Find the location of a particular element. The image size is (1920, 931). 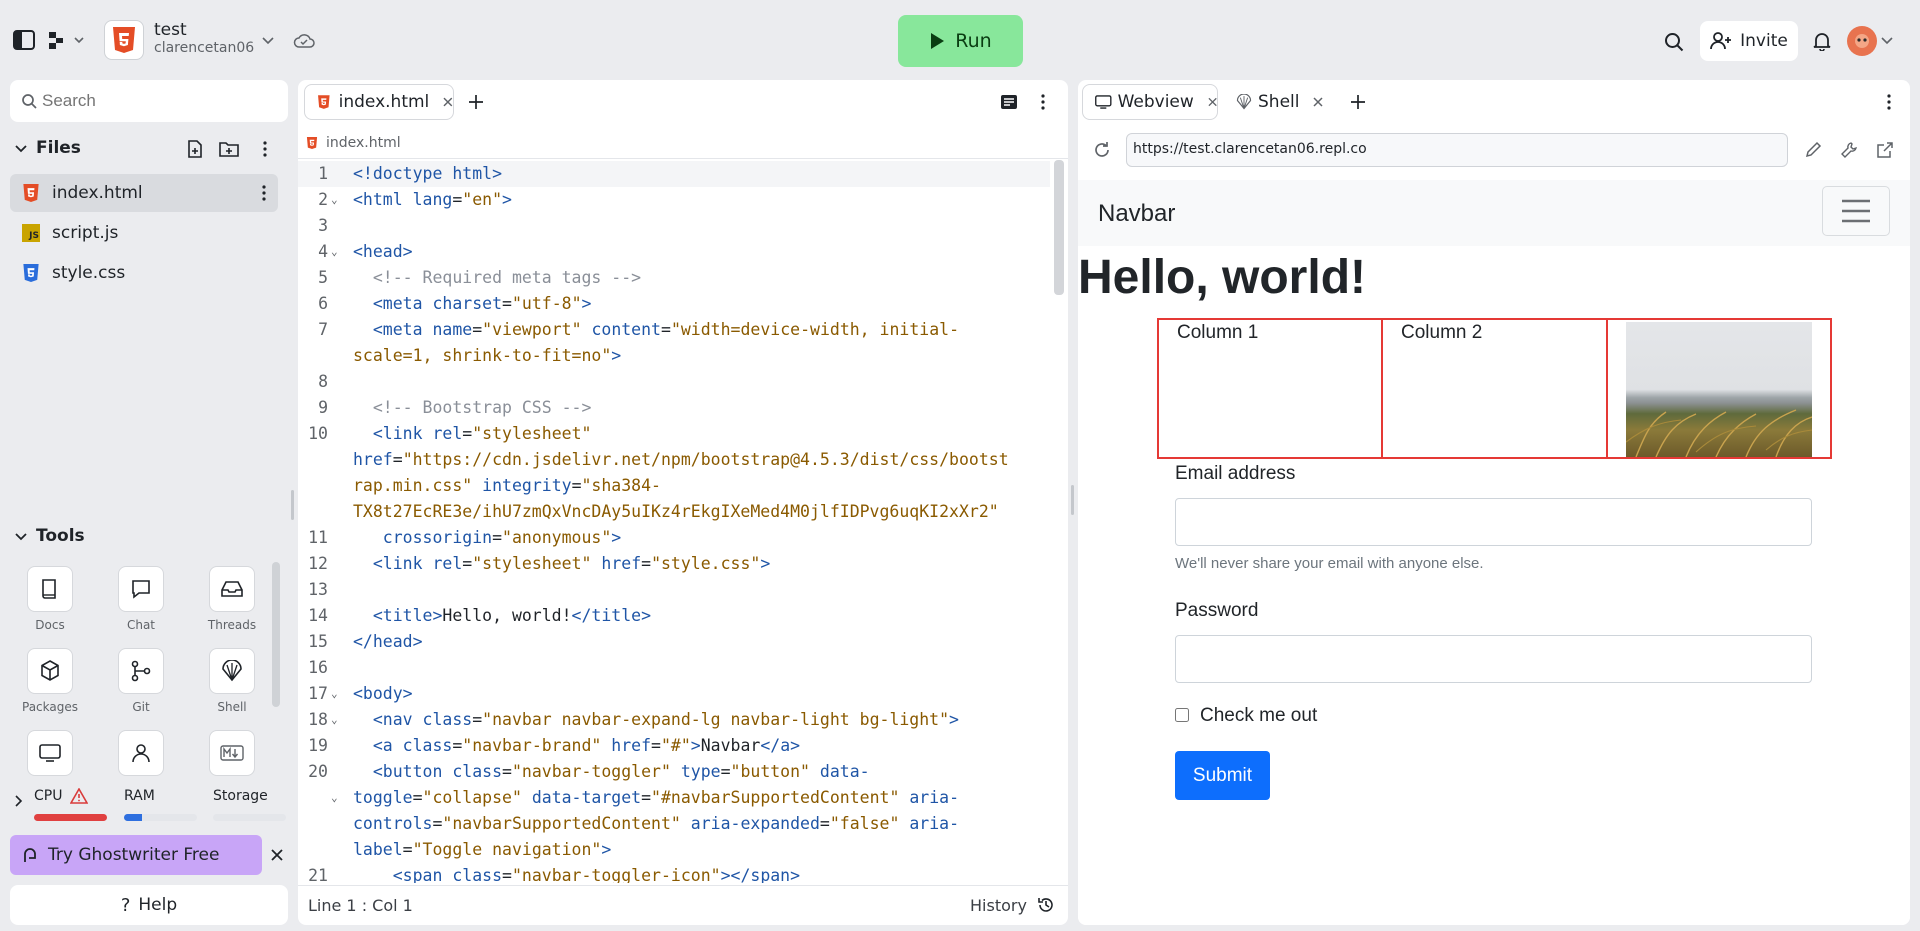

line-number: 10 is located at coordinates (318, 433).